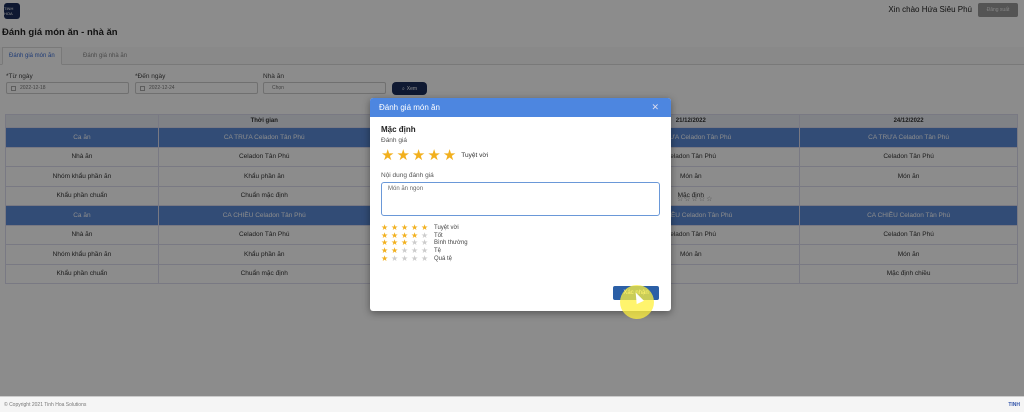  What do you see at coordinates (409, 107) in the screenshot?
I see `modal-title: Đánh giá món ăn` at bounding box center [409, 107].